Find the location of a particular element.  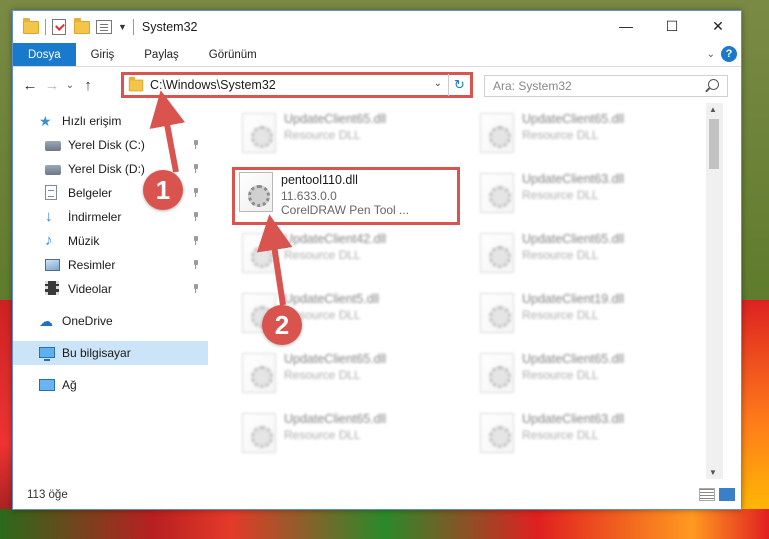

forward-arrow-icon: → is located at coordinates (52, 85).